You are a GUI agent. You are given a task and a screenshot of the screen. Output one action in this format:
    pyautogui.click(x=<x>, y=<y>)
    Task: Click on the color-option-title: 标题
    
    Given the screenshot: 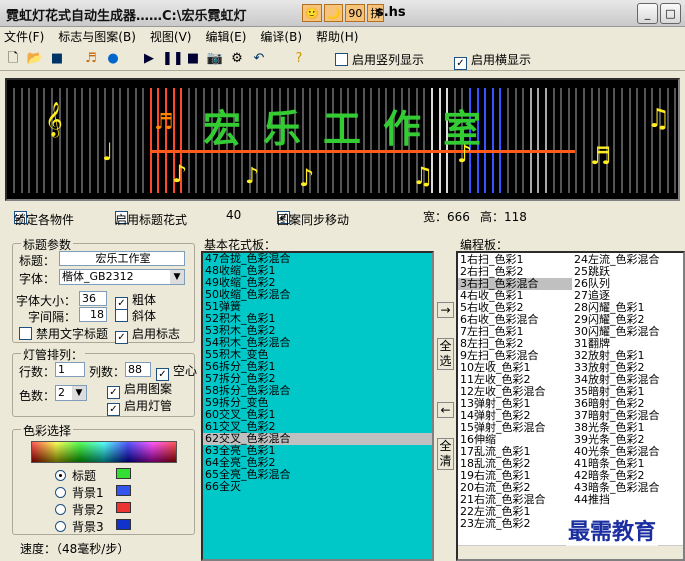 What is the action you would take?
    pyautogui.click(x=75, y=475)
    